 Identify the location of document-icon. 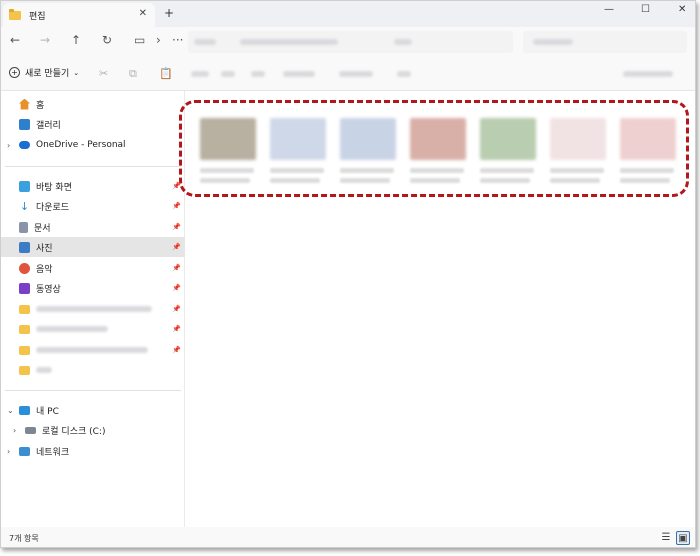
(23, 227).